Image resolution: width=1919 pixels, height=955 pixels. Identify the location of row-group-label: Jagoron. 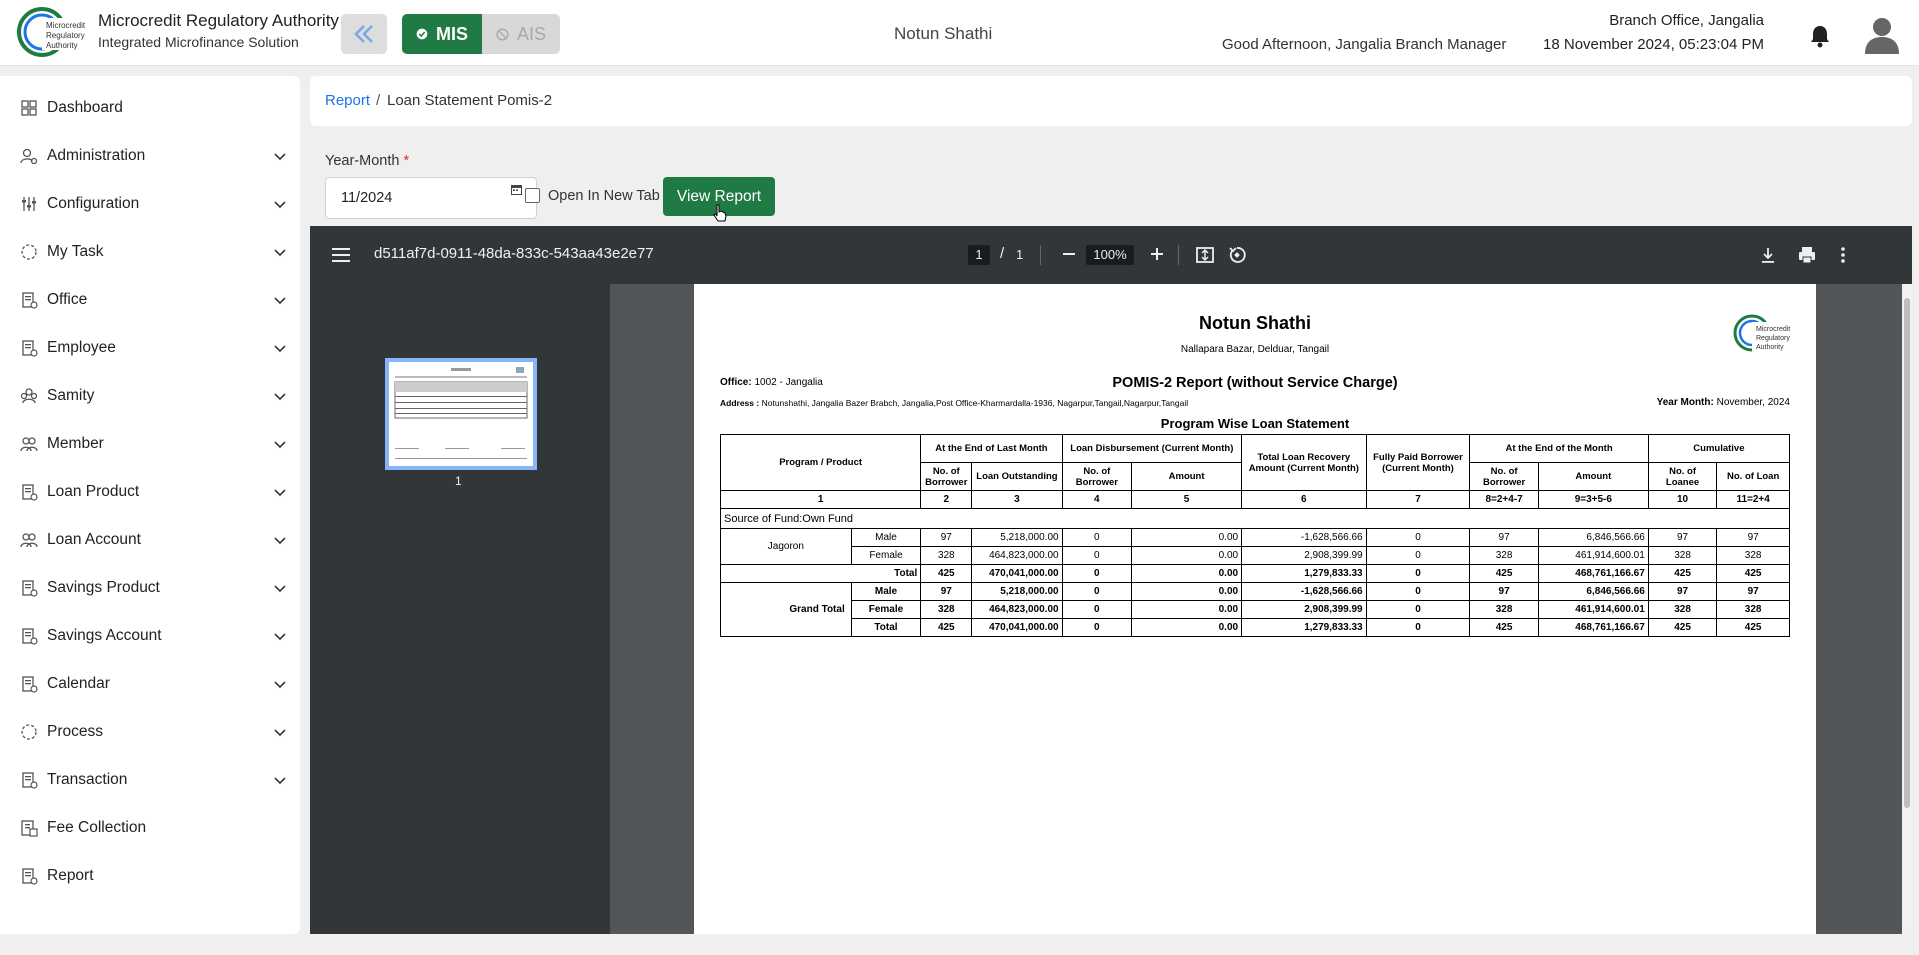
(786, 546).